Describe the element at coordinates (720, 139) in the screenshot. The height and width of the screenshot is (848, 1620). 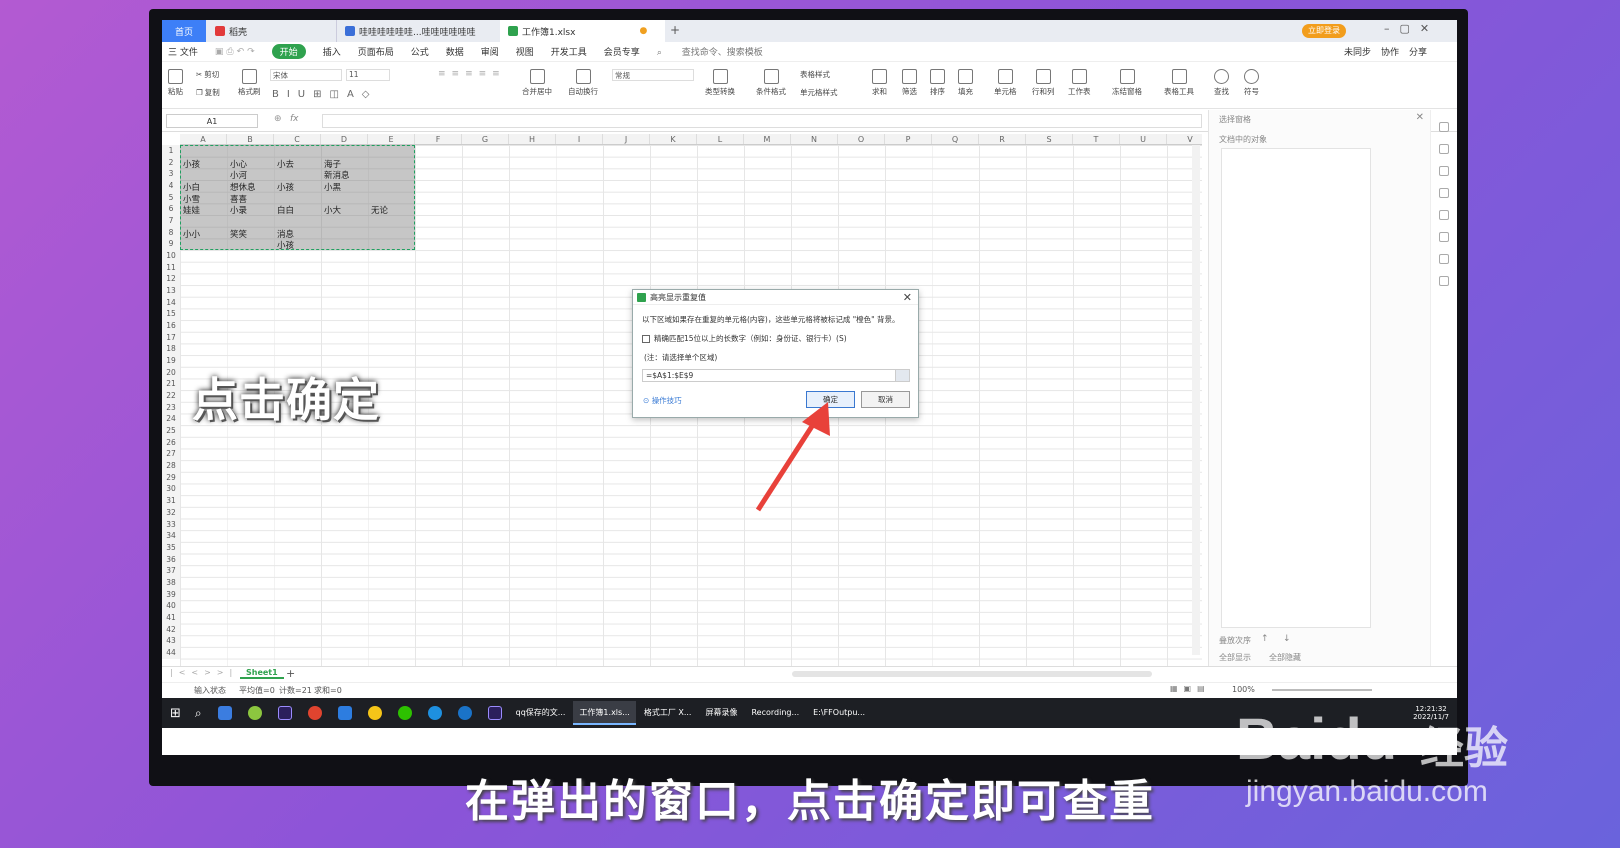
I see `column-header: L` at that location.